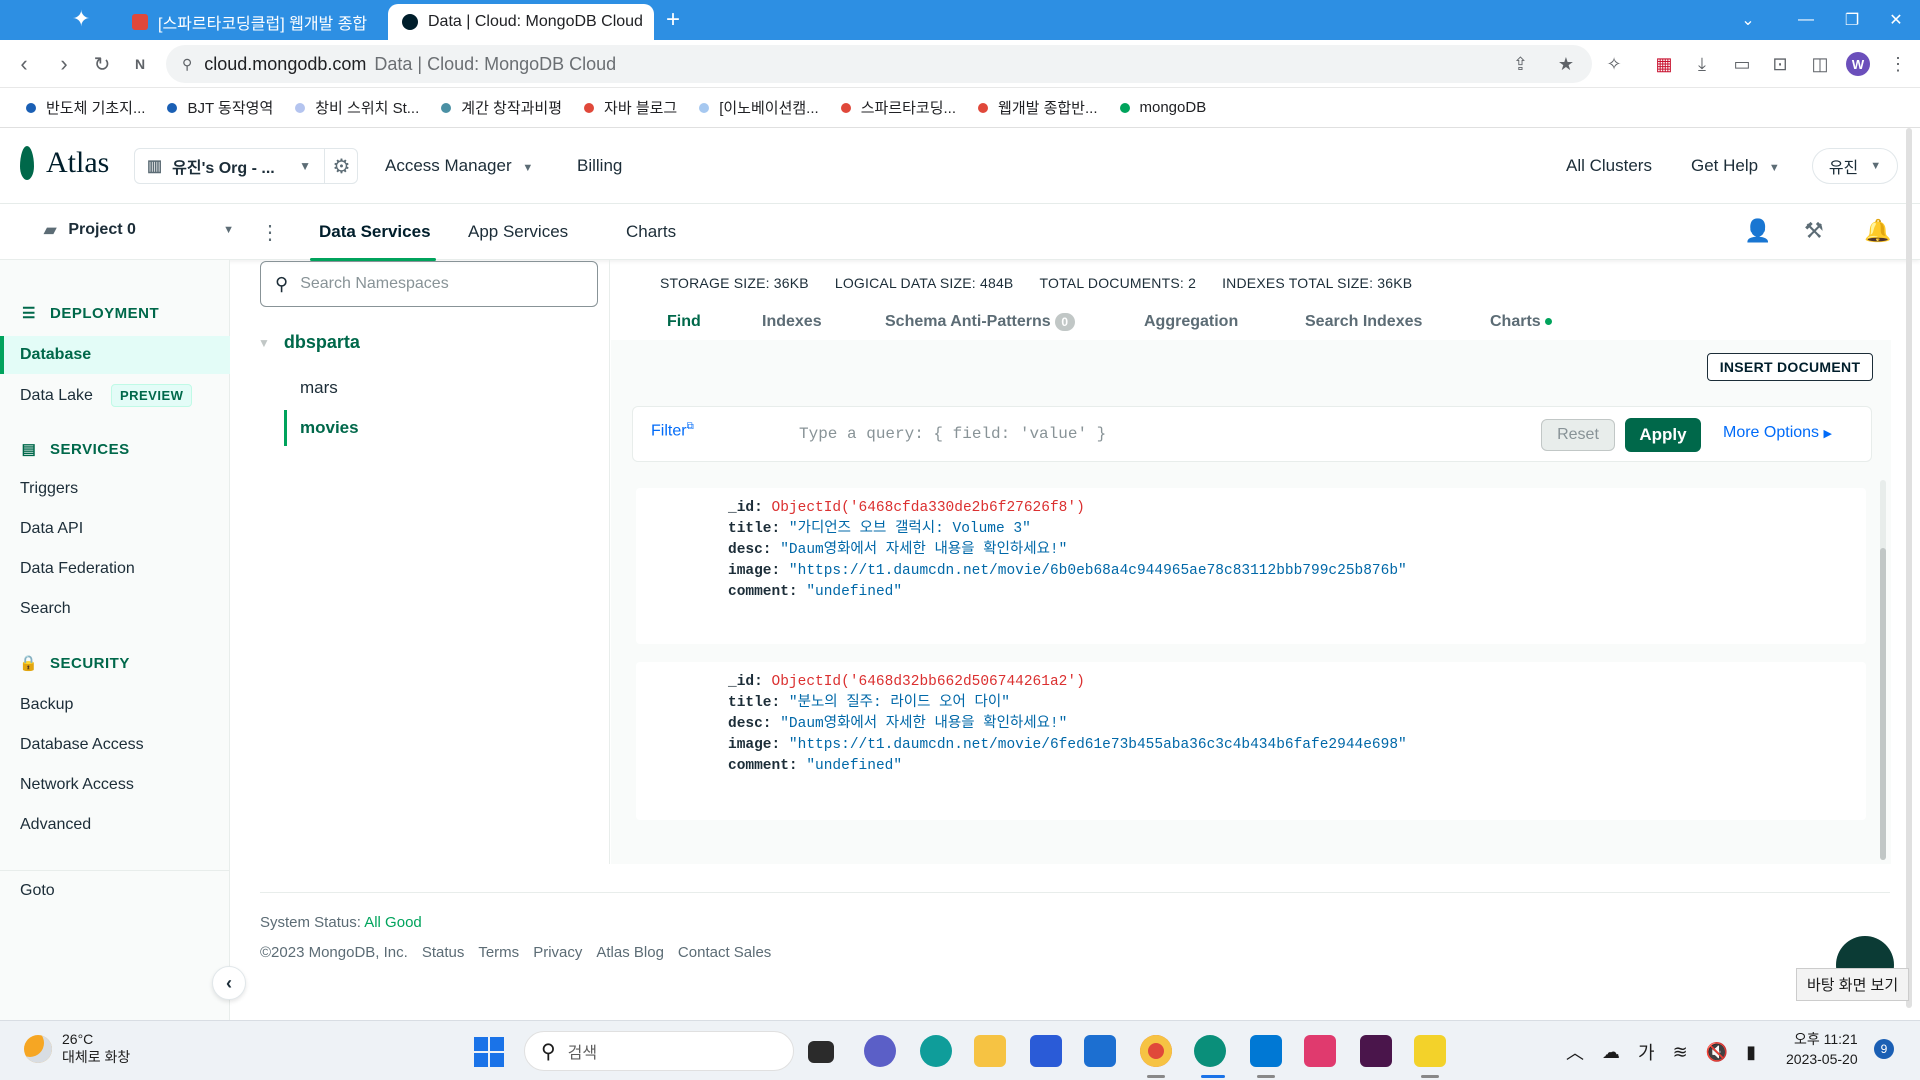 The image size is (1920, 1080). Describe the element at coordinates (952, 434) in the screenshot. I see `filter-query-input: Type a query: { field: 'value' }` at that location.